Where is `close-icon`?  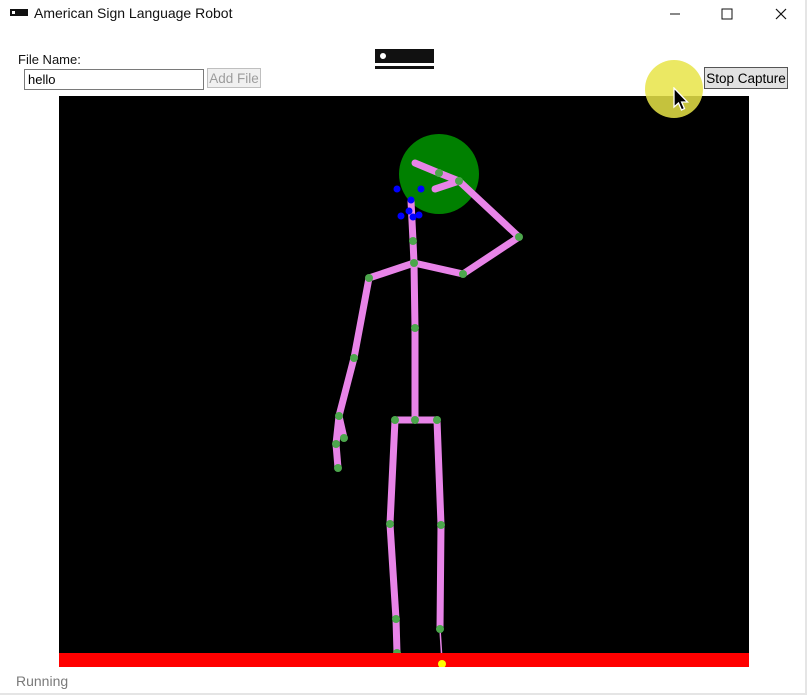
close-icon is located at coordinates (781, 14).